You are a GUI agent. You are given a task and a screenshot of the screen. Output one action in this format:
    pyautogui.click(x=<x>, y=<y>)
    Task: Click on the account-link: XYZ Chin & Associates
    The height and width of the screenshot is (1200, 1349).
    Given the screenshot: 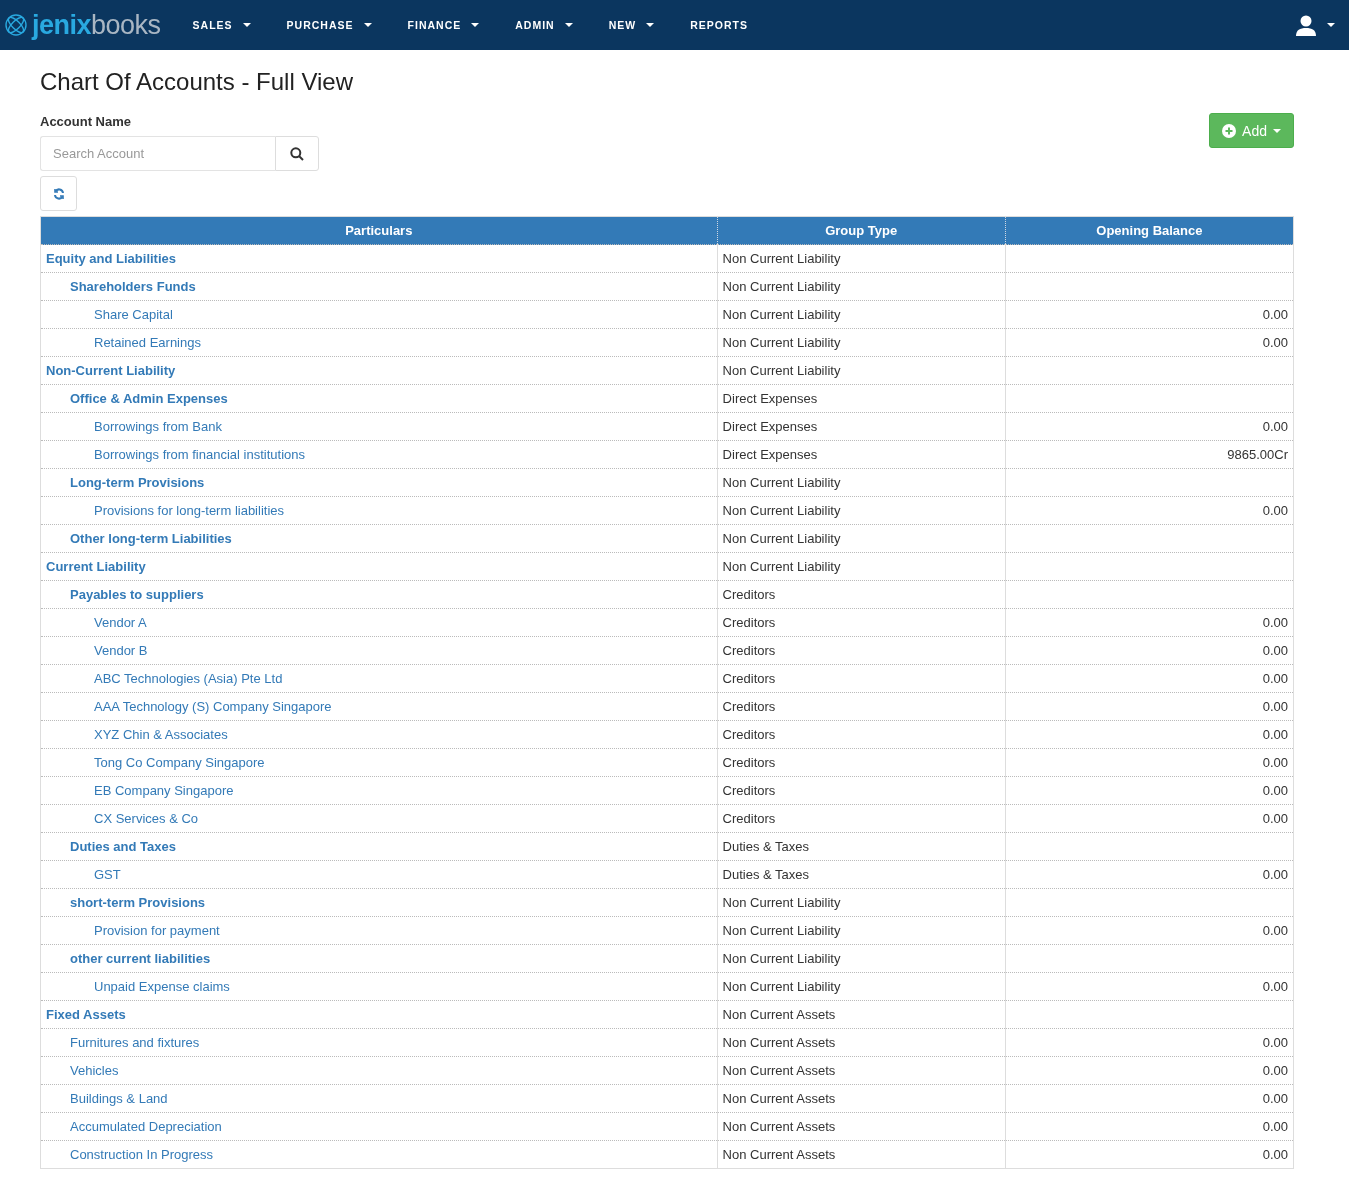 What is the action you would take?
    pyautogui.click(x=137, y=734)
    